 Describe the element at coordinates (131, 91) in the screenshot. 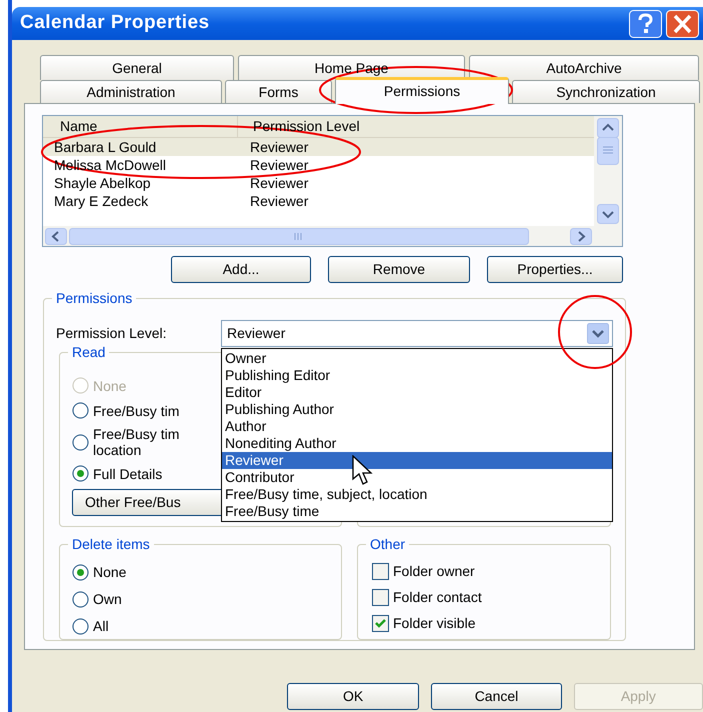

I see `tab: Administration` at that location.